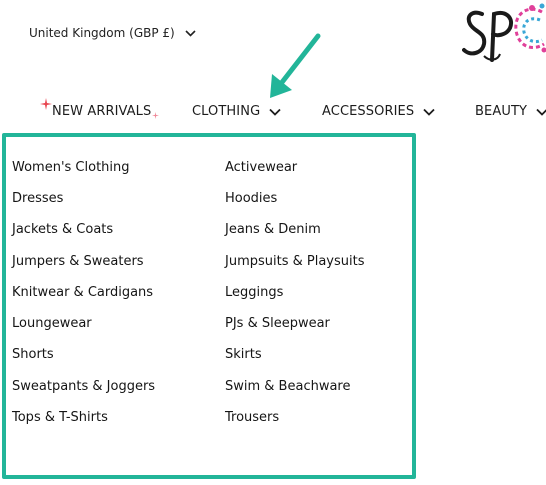 Image resolution: width=546 pixels, height=485 pixels. What do you see at coordinates (261, 168) in the screenshot?
I see `menu-link-activewear: Activewear` at bounding box center [261, 168].